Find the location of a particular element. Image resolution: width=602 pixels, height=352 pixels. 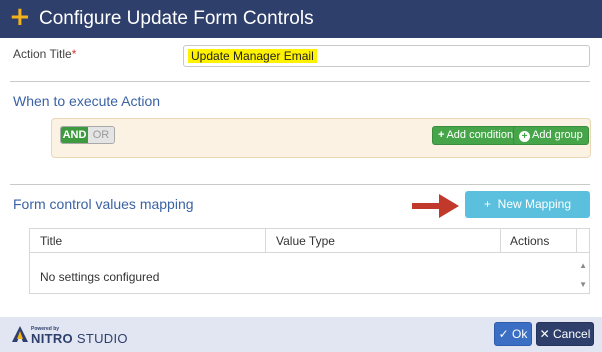

when-section-heading: When to execute Action is located at coordinates (87, 101).